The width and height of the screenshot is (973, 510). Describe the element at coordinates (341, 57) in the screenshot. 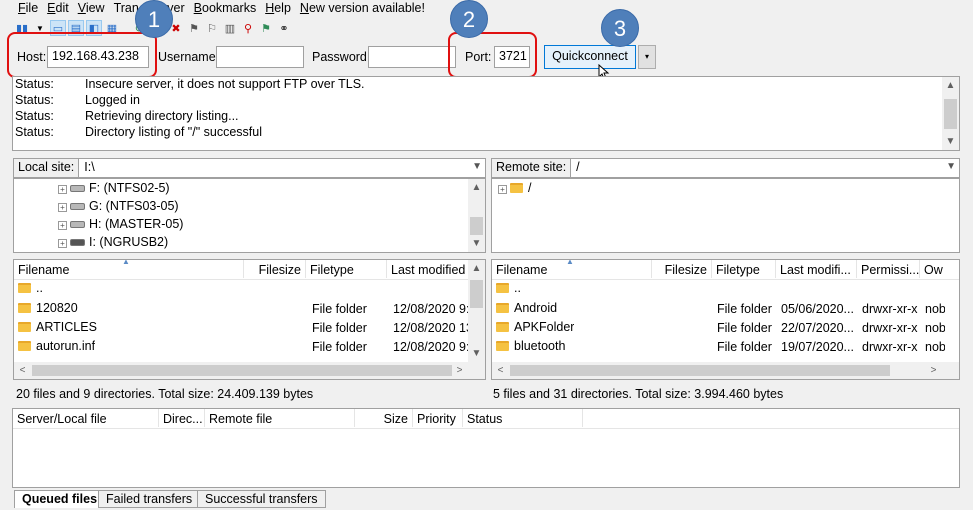

I see `password-label: Password:` at that location.